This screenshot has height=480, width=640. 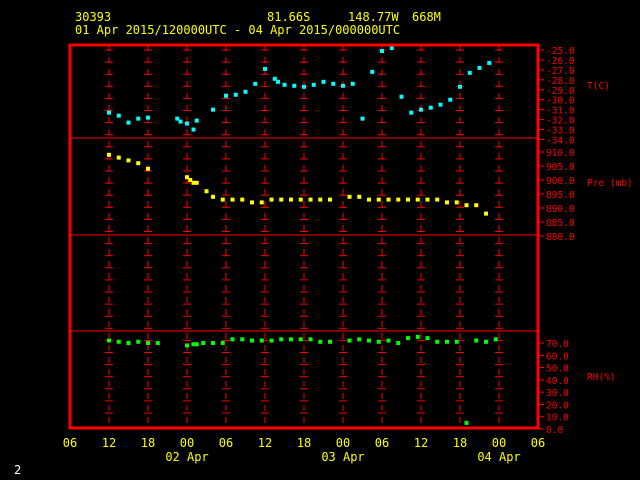 What do you see at coordinates (18, 470) in the screenshot?
I see `page-number: 2` at bounding box center [18, 470].